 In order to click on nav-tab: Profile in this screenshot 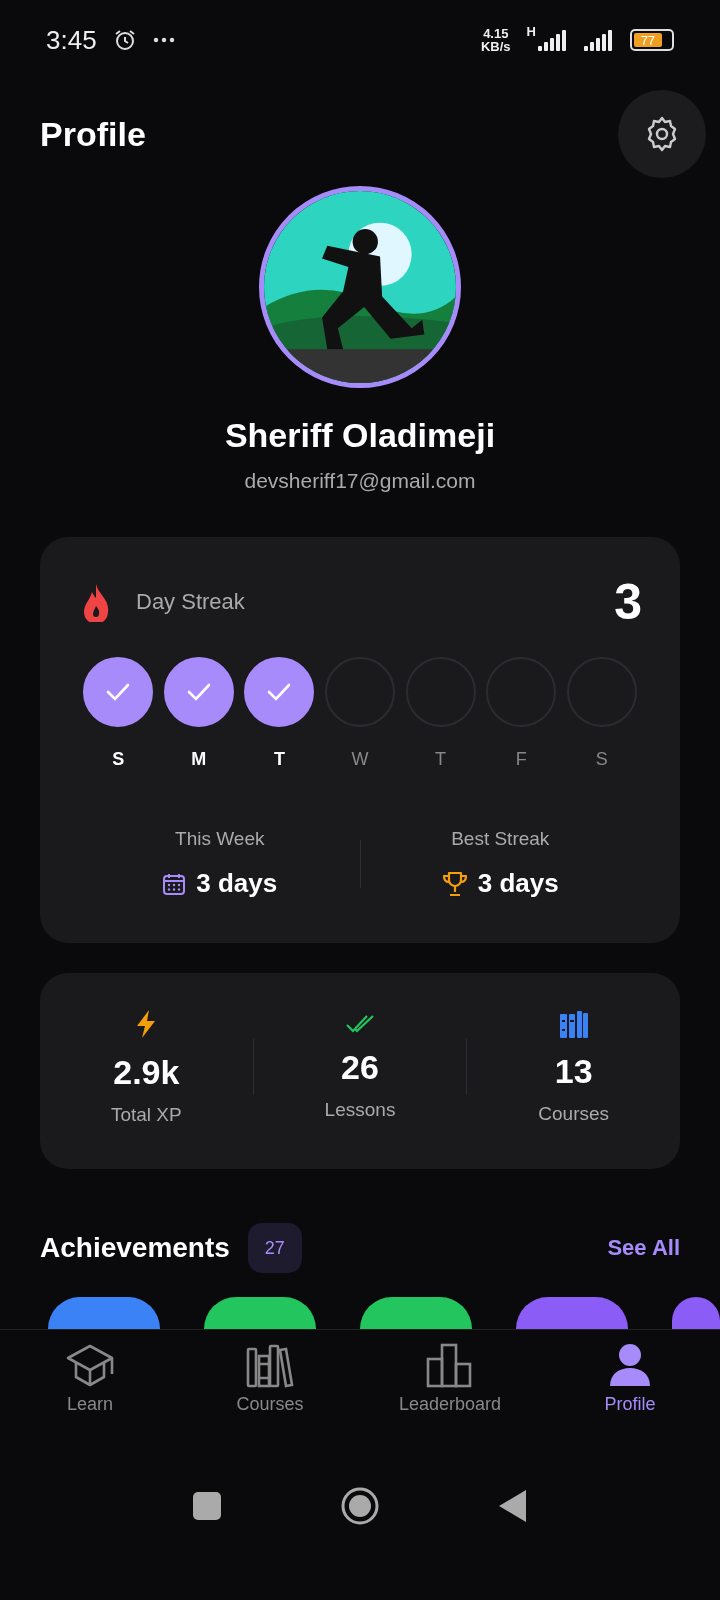, I will do `click(630, 1391)`.